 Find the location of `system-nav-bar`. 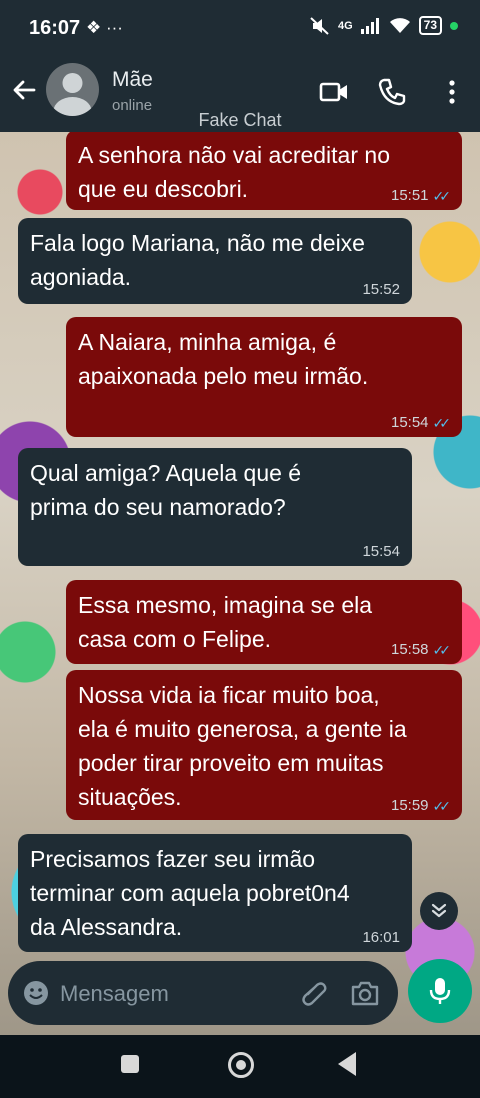

system-nav-bar is located at coordinates (240, 1066).